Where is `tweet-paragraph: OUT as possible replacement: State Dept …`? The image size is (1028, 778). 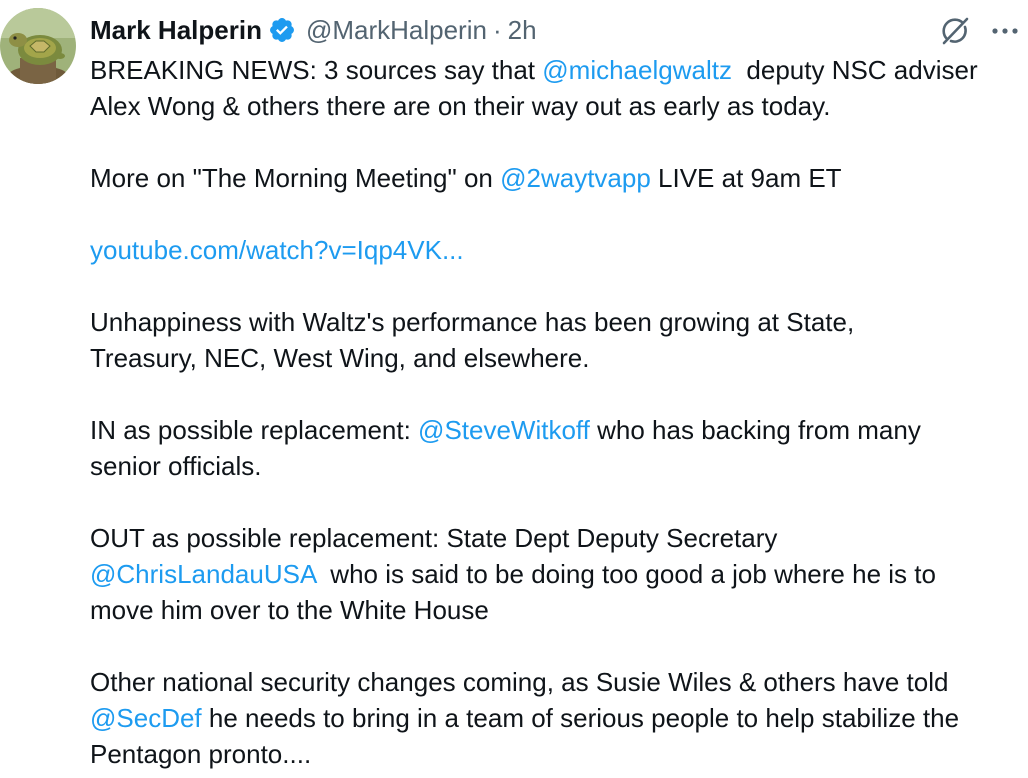 tweet-paragraph: OUT as possible replacement: State Dept … is located at coordinates (555, 574).